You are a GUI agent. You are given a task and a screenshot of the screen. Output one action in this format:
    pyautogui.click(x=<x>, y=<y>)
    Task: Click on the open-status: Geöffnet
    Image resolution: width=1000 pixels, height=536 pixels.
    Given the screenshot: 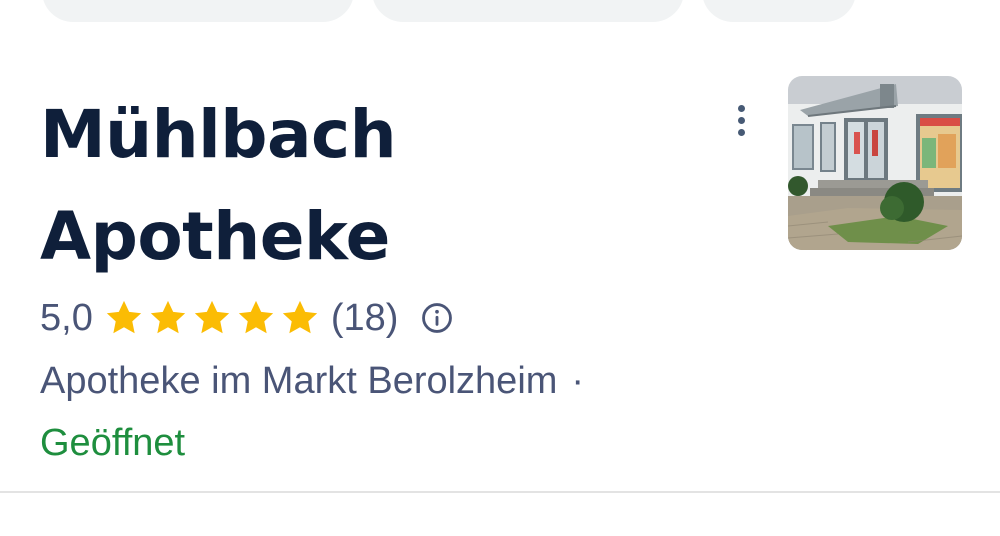 What is the action you would take?
    pyautogui.click(x=113, y=443)
    